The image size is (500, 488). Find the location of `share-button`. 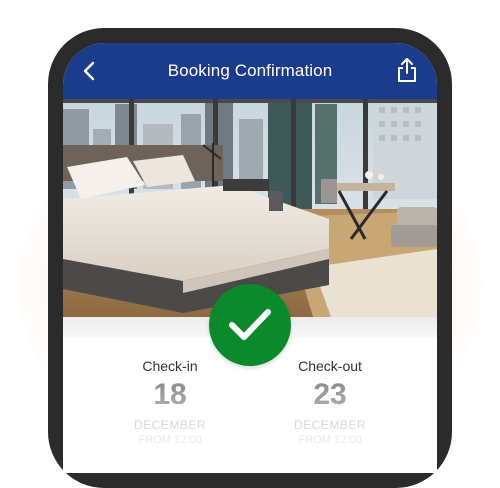

share-button is located at coordinates (407, 70).